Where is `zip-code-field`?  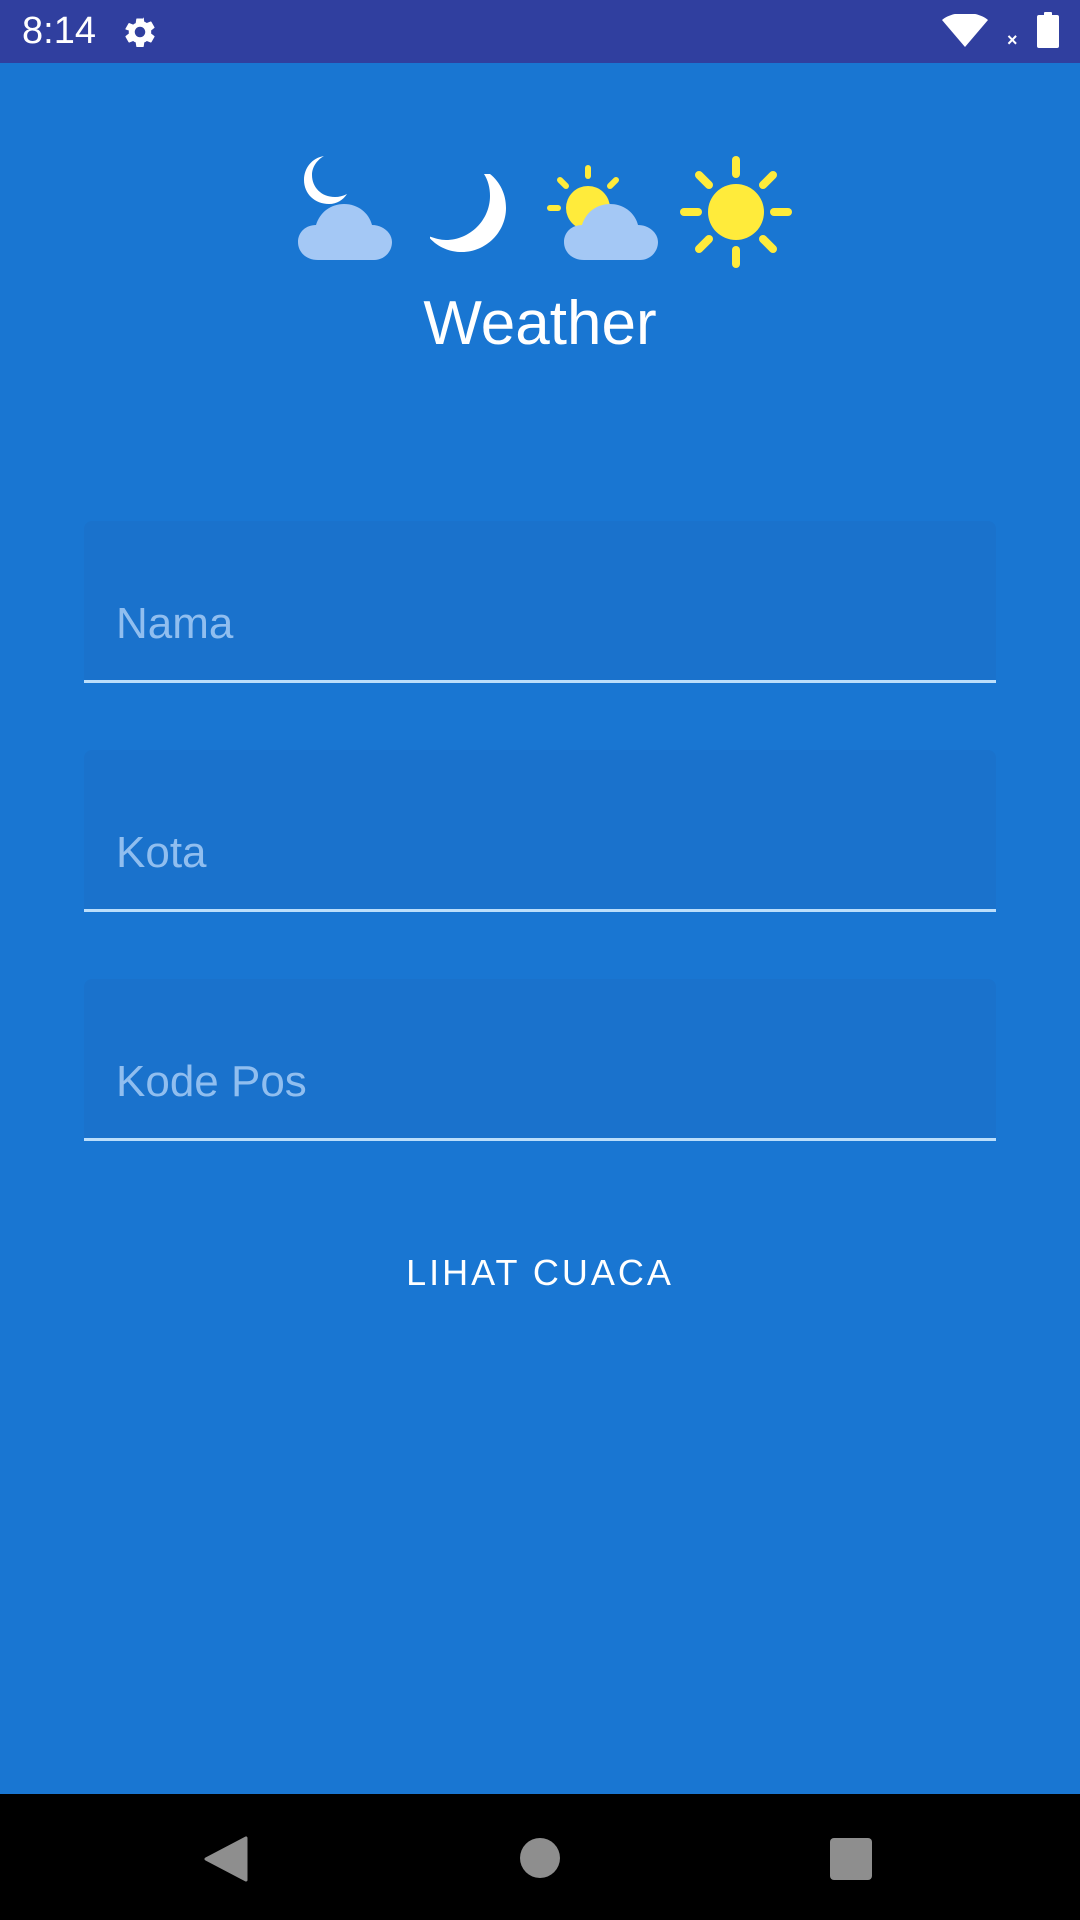
zip-code-field is located at coordinates (540, 1060).